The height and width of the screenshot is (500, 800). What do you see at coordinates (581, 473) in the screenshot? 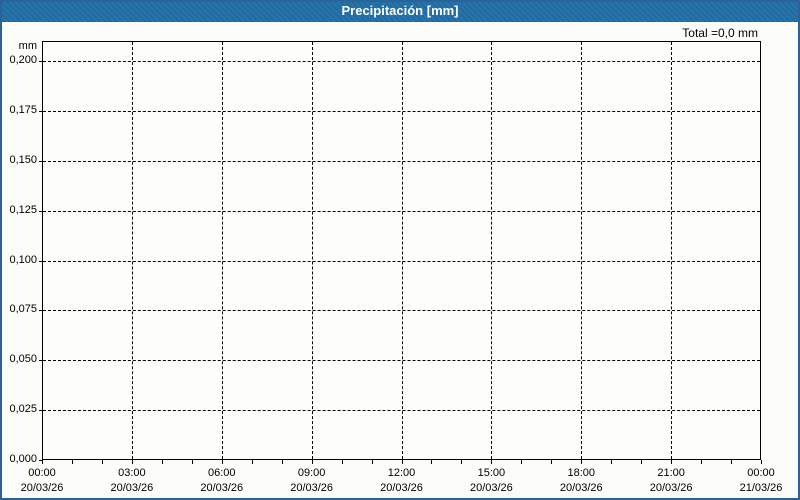
I see `x-tick-time: 18:00` at bounding box center [581, 473].